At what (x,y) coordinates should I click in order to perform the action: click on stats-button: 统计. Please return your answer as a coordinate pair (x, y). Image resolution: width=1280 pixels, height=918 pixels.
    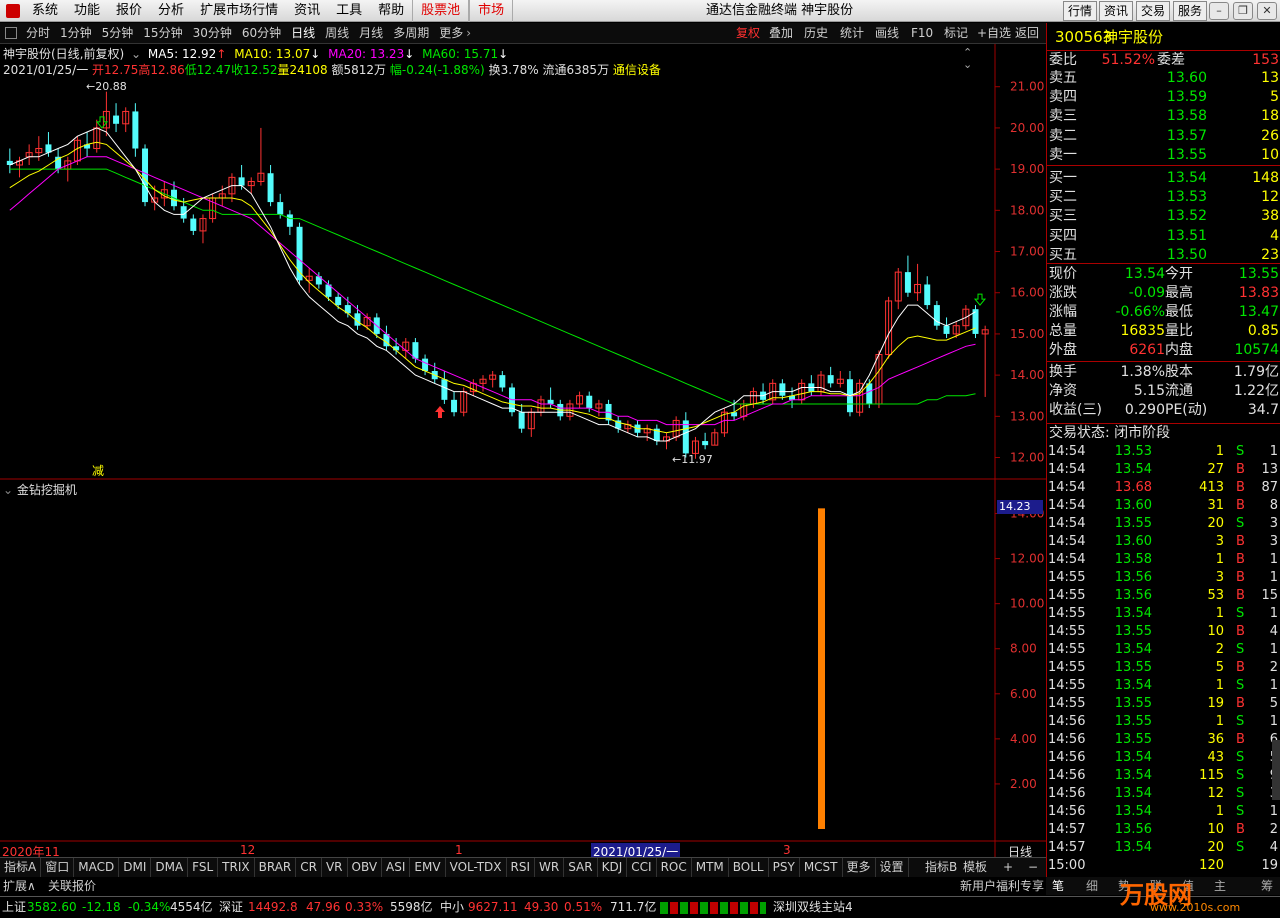
    Looking at the image, I should click on (852, 33).